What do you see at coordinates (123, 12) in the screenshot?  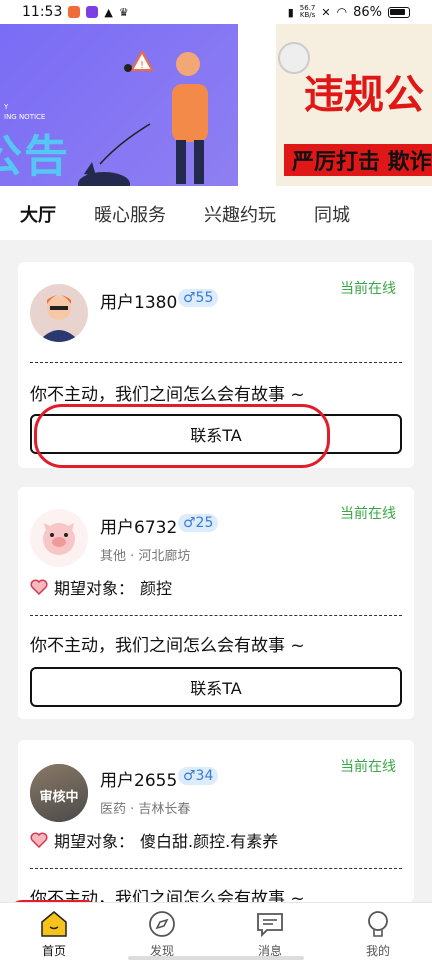 I see `crown-icon: ♛` at bounding box center [123, 12].